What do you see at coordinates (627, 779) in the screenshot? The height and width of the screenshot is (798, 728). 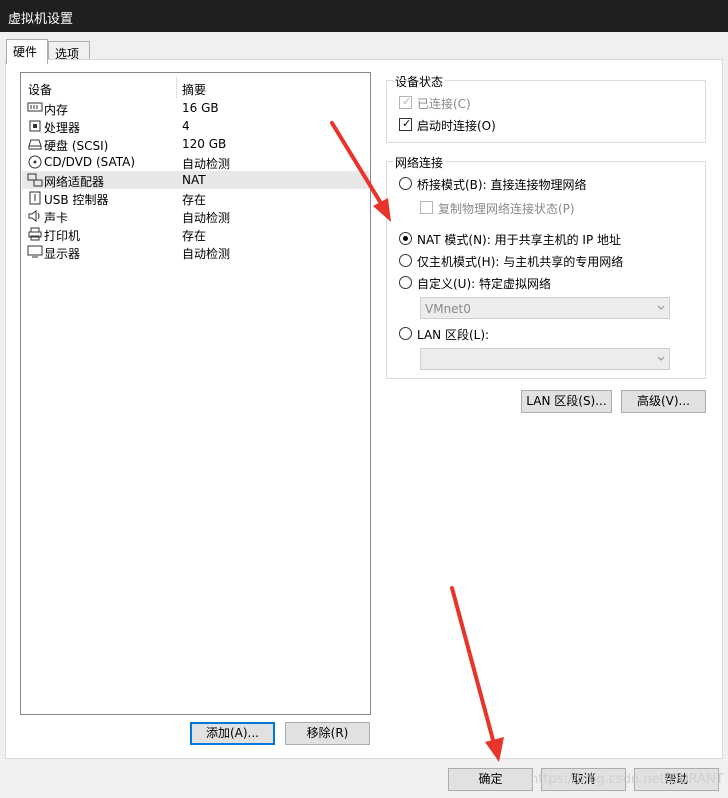 I see `watermark-text: https://blog.csdn.net/DURANT` at bounding box center [627, 779].